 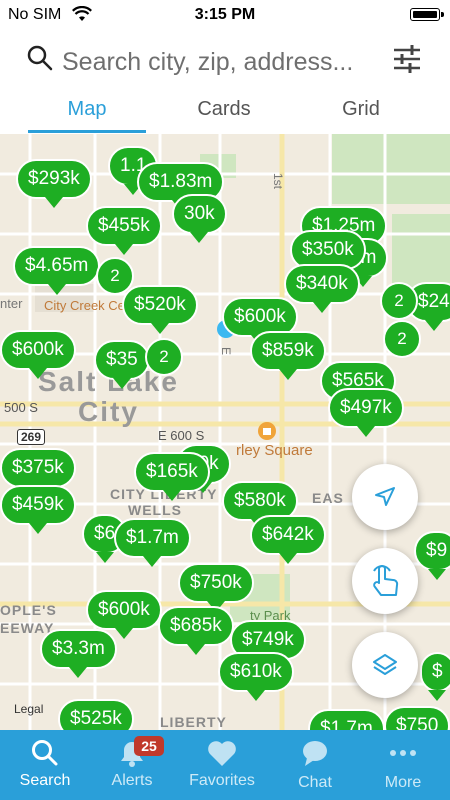 I want to click on map-label-e600s: E 600 S, so click(x=181, y=435).